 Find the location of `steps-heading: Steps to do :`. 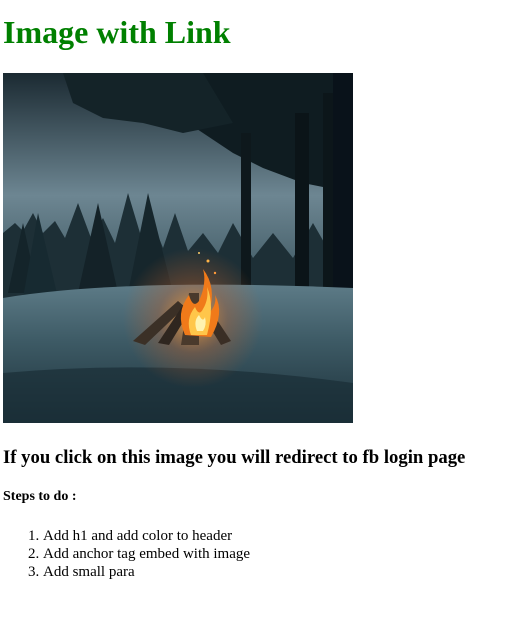

steps-heading: Steps to do : is located at coordinates (40, 496).